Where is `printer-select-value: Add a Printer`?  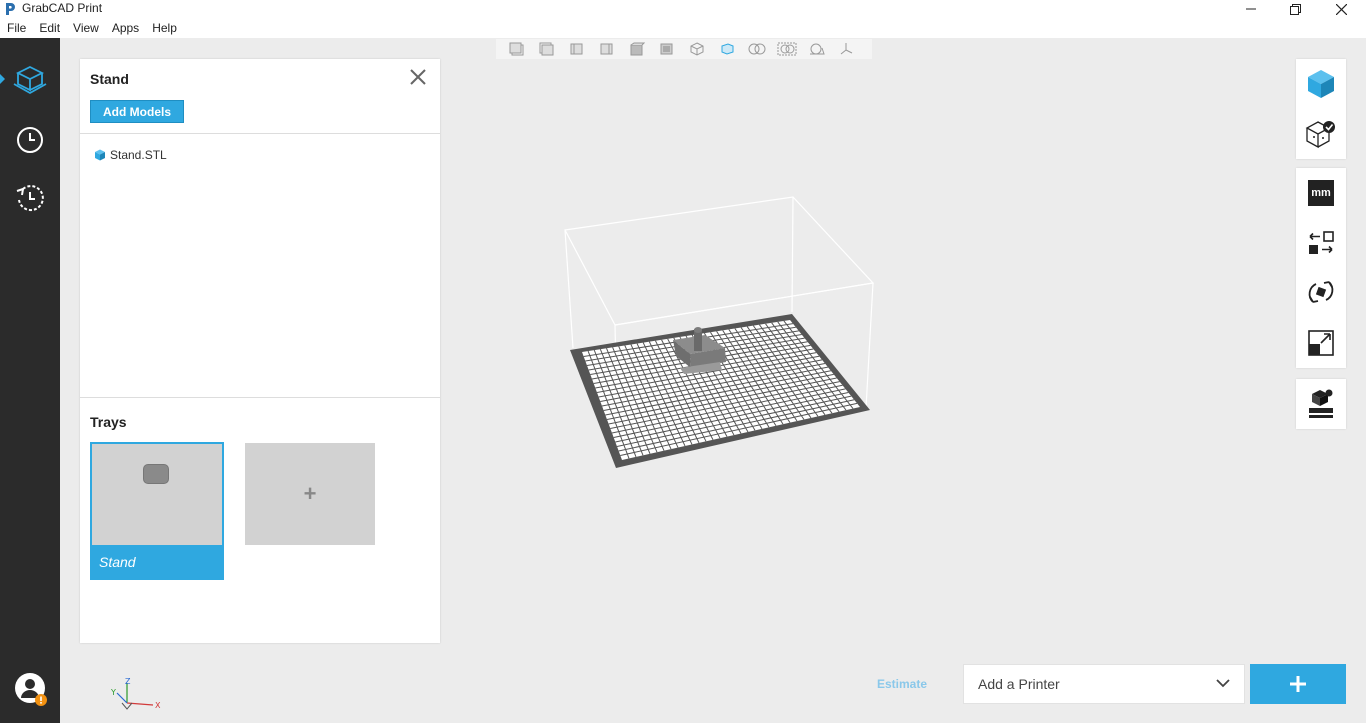 printer-select-value: Add a Printer is located at coordinates (1019, 684).